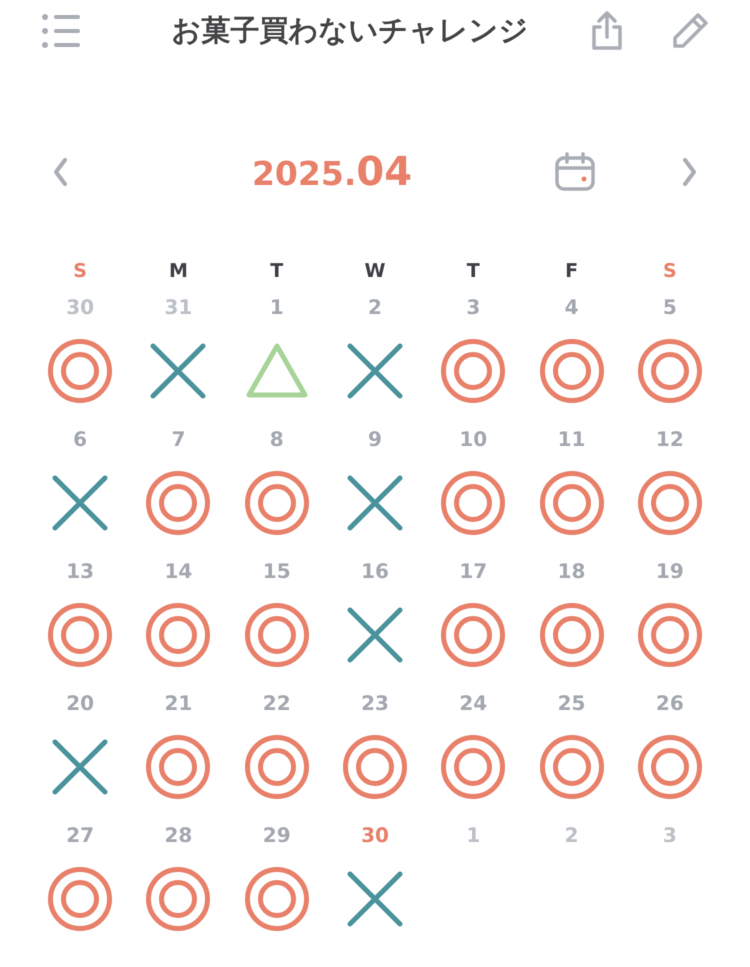  Describe the element at coordinates (276, 571) in the screenshot. I see `day-number: 15` at that location.